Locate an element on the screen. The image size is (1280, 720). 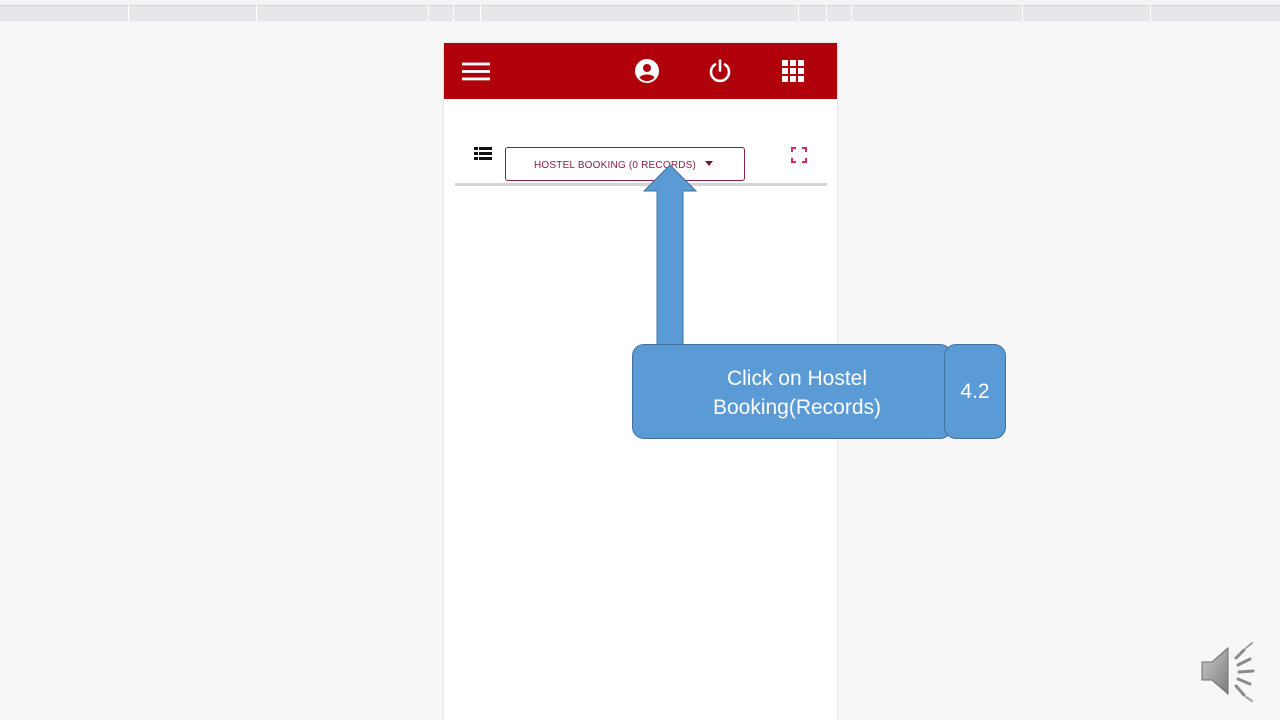
instruction-line-1: Click on Hostel is located at coordinates (797, 378).